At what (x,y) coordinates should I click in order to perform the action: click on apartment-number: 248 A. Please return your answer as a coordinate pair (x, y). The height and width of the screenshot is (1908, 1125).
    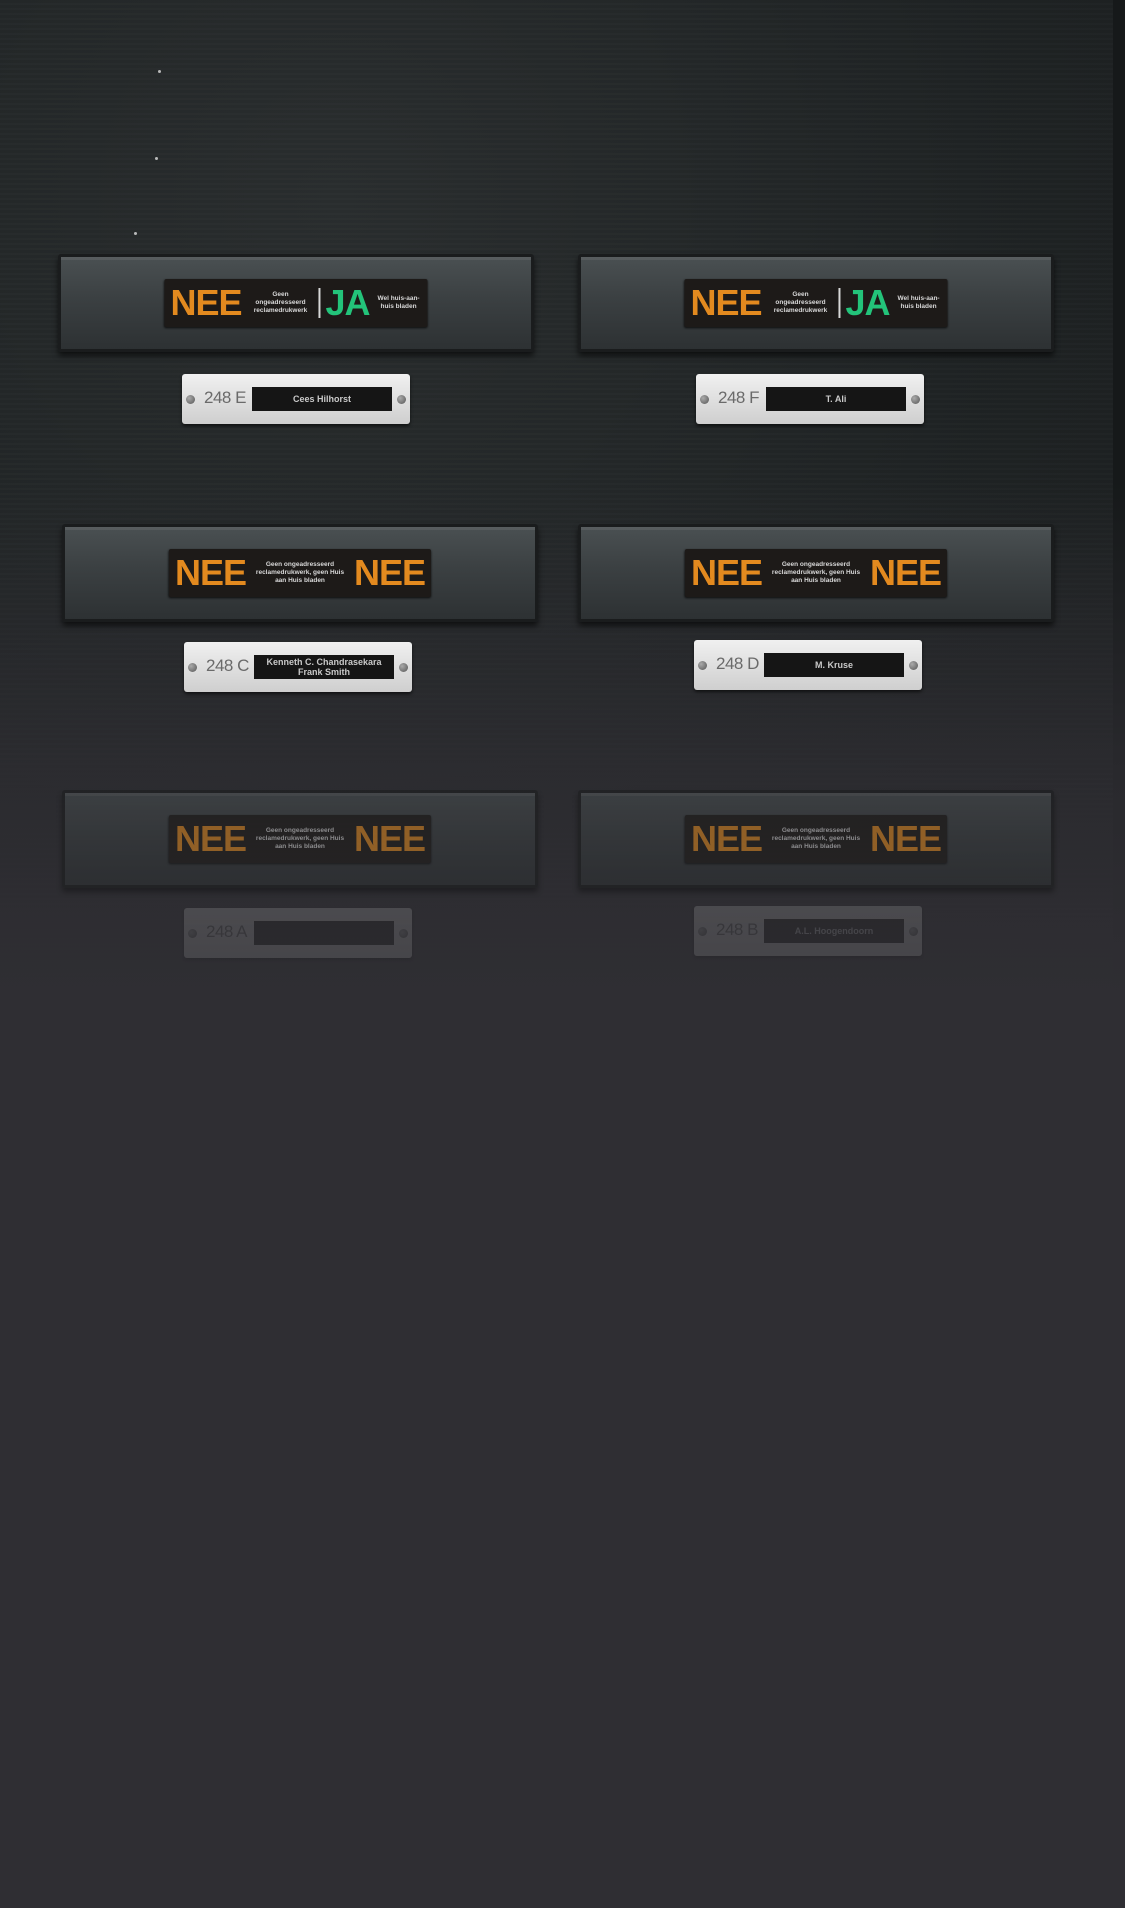
    Looking at the image, I should click on (227, 931).